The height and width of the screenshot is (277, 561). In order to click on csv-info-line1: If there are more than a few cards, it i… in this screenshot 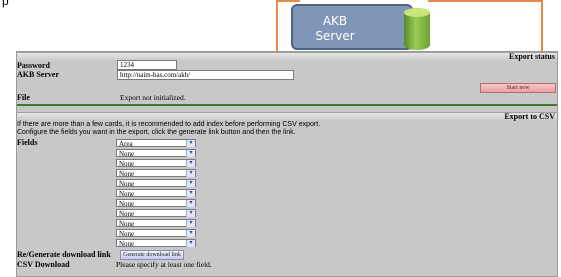, I will do `click(169, 124)`.